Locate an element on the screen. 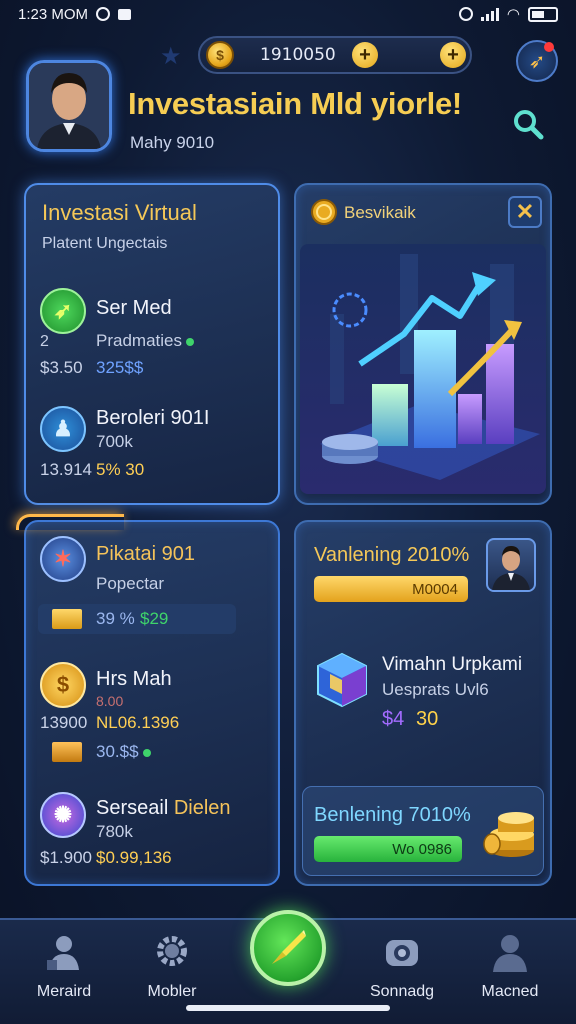 This screenshot has height=1024, width=576. item-sub: Uesprats Uvl6 is located at coordinates (435, 689).